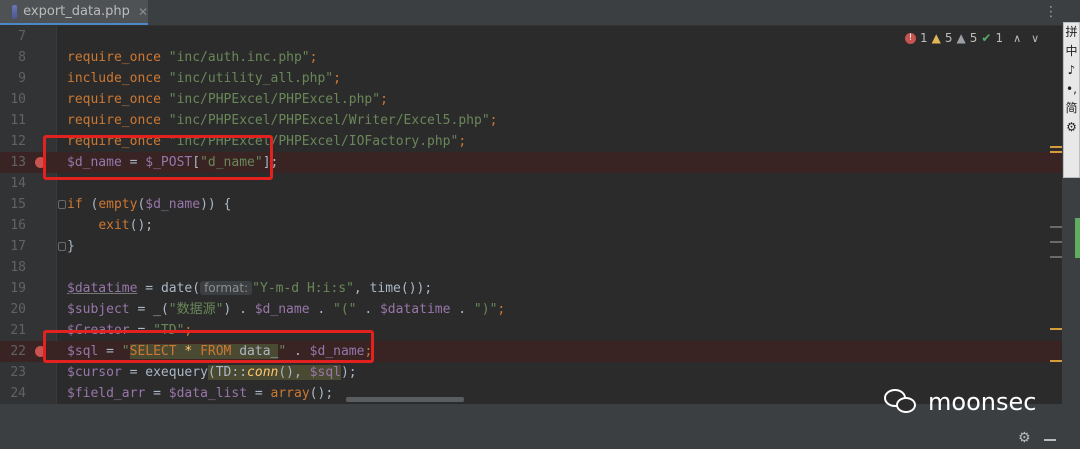 The image size is (1080, 449). Describe the element at coordinates (143, 12) in the screenshot. I see `close-tab-icon: ✕` at that location.